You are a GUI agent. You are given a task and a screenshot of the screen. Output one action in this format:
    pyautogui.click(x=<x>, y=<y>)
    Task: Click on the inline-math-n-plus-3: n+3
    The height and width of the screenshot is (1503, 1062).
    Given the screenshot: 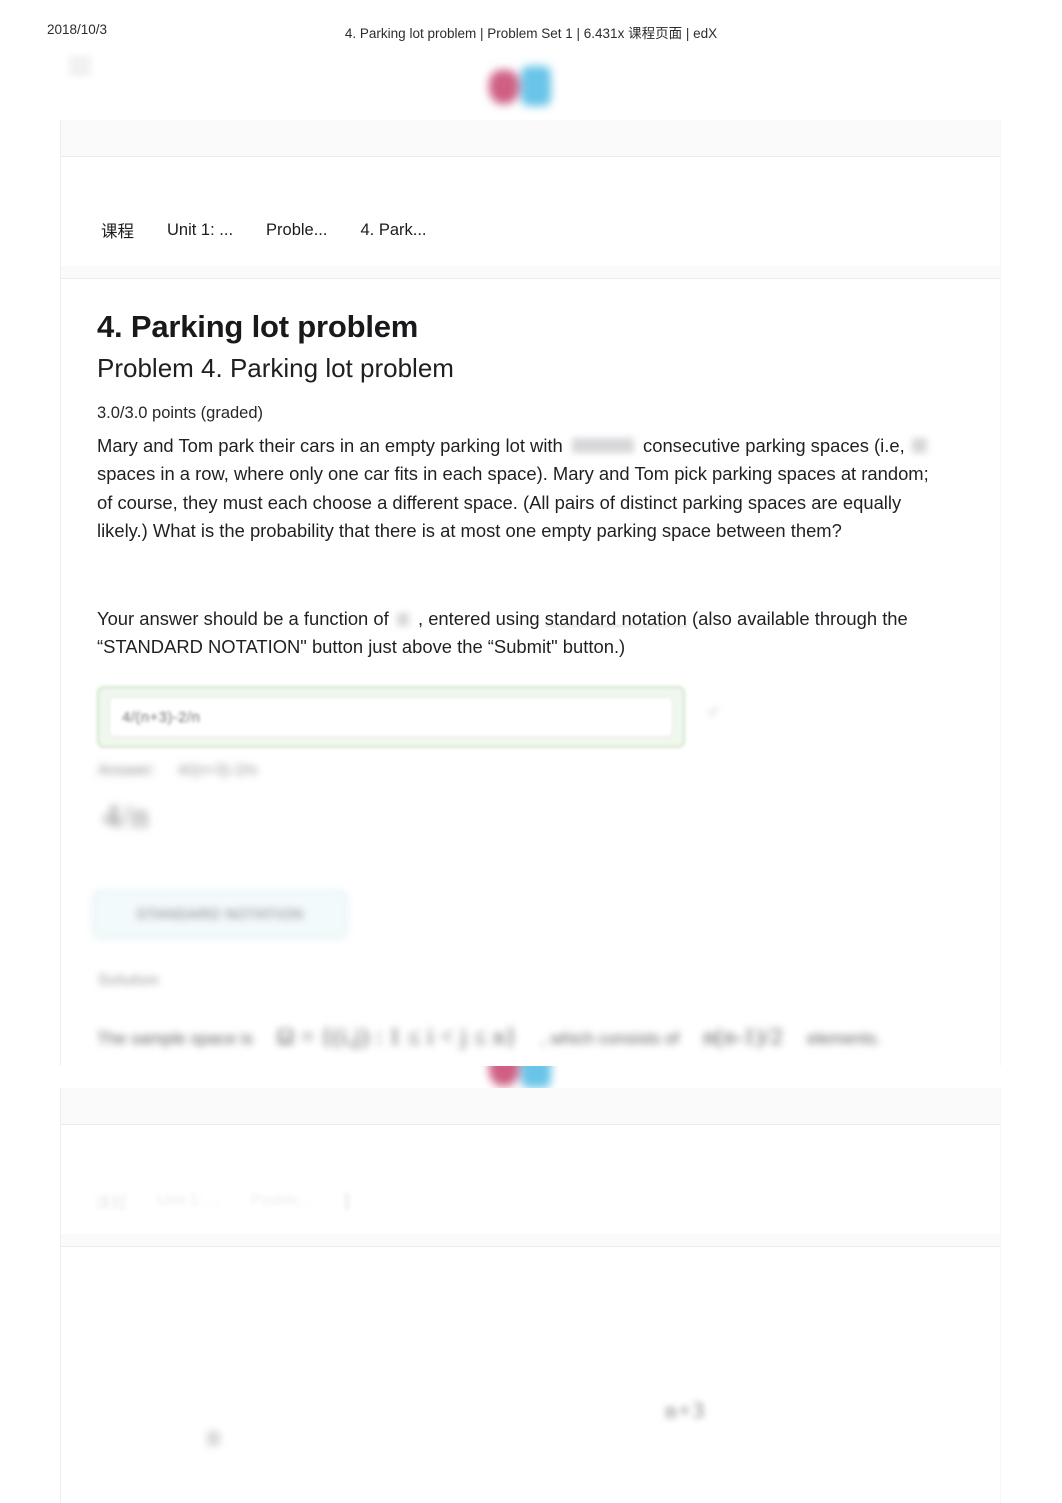 What is the action you would take?
    pyautogui.click(x=685, y=1410)
    